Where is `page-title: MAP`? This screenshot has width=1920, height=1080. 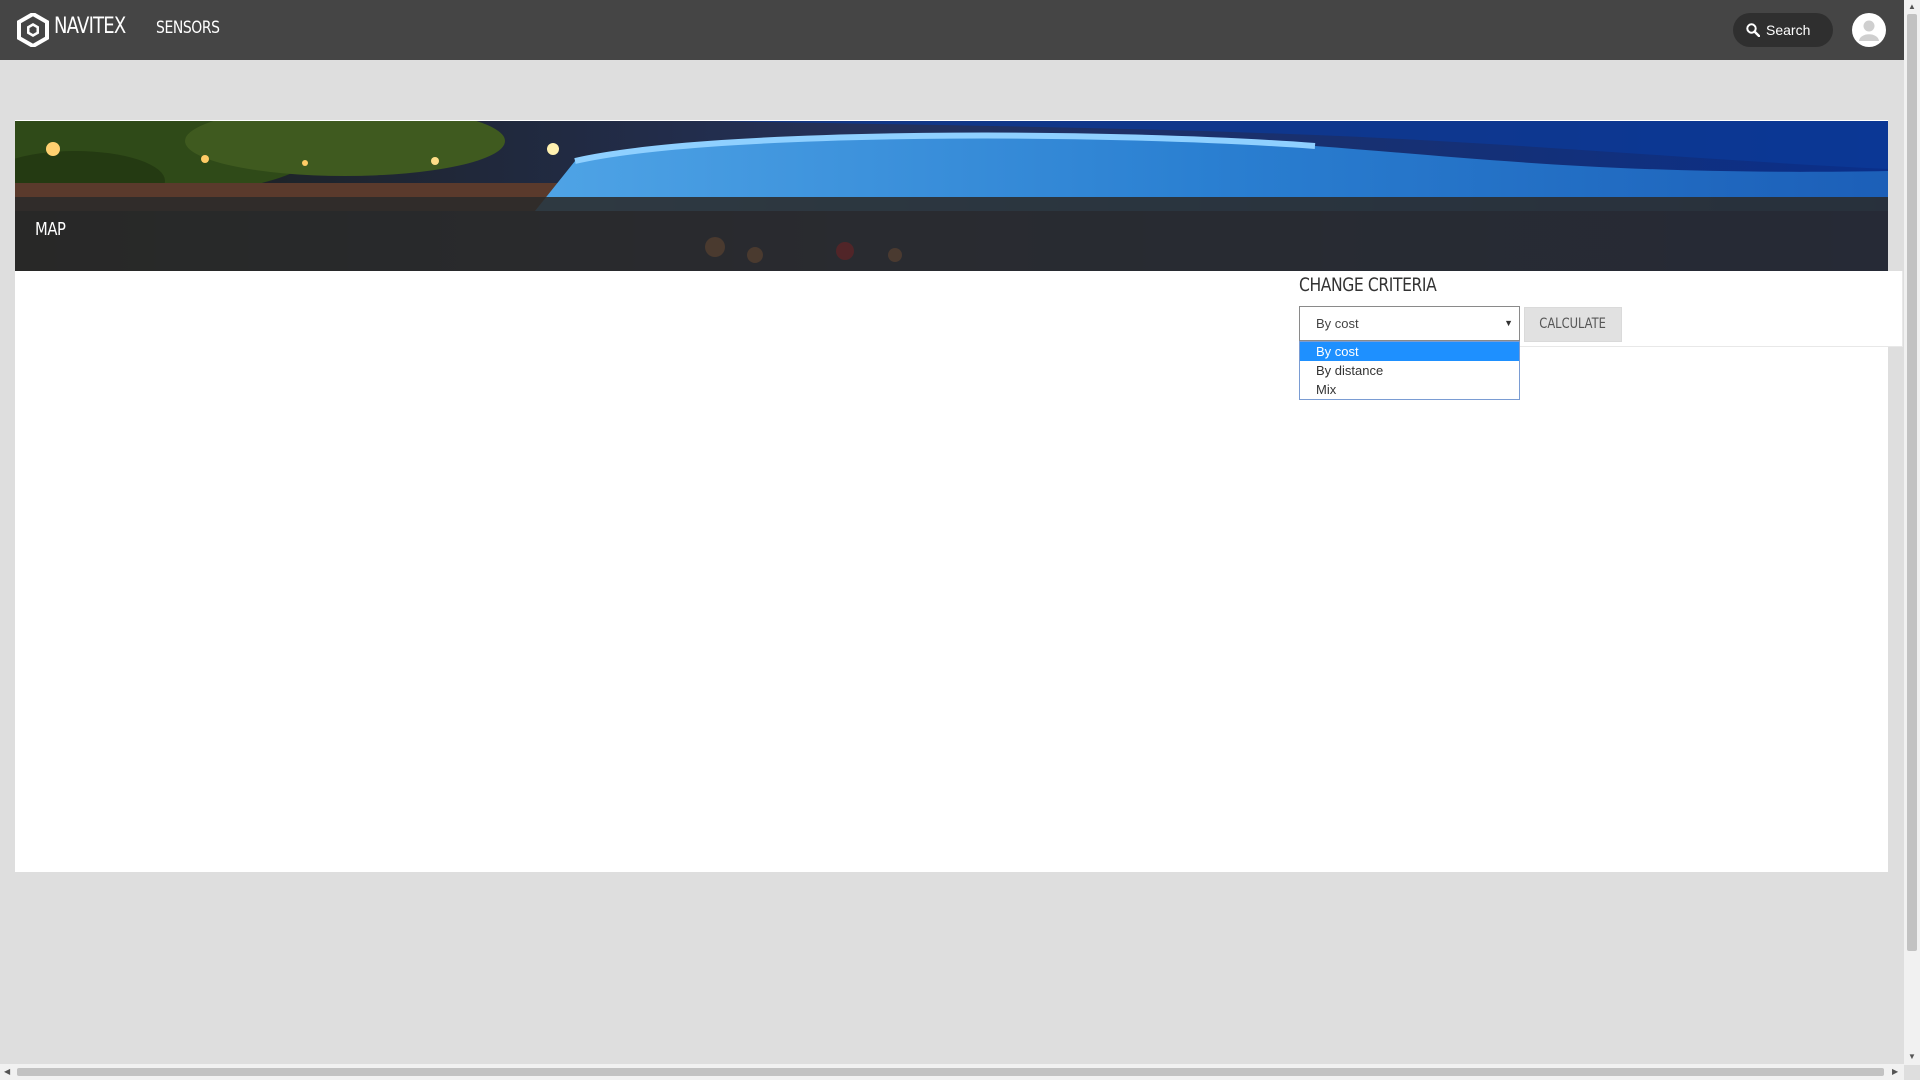 page-title: MAP is located at coordinates (50, 229).